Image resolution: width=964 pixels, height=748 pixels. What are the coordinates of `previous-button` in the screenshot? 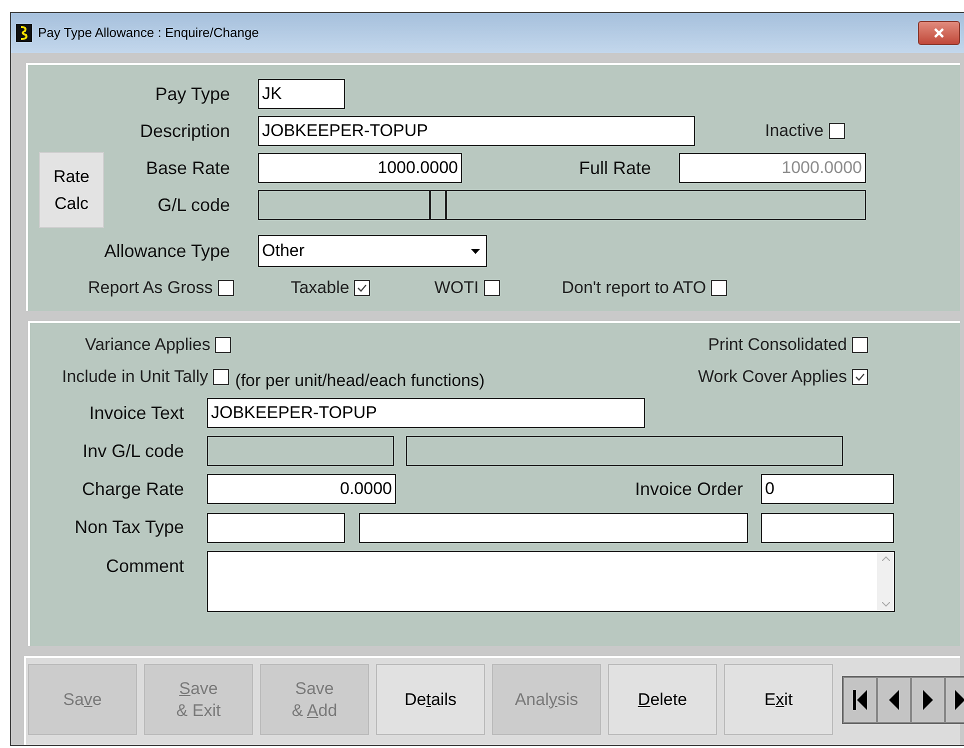 It's located at (894, 699).